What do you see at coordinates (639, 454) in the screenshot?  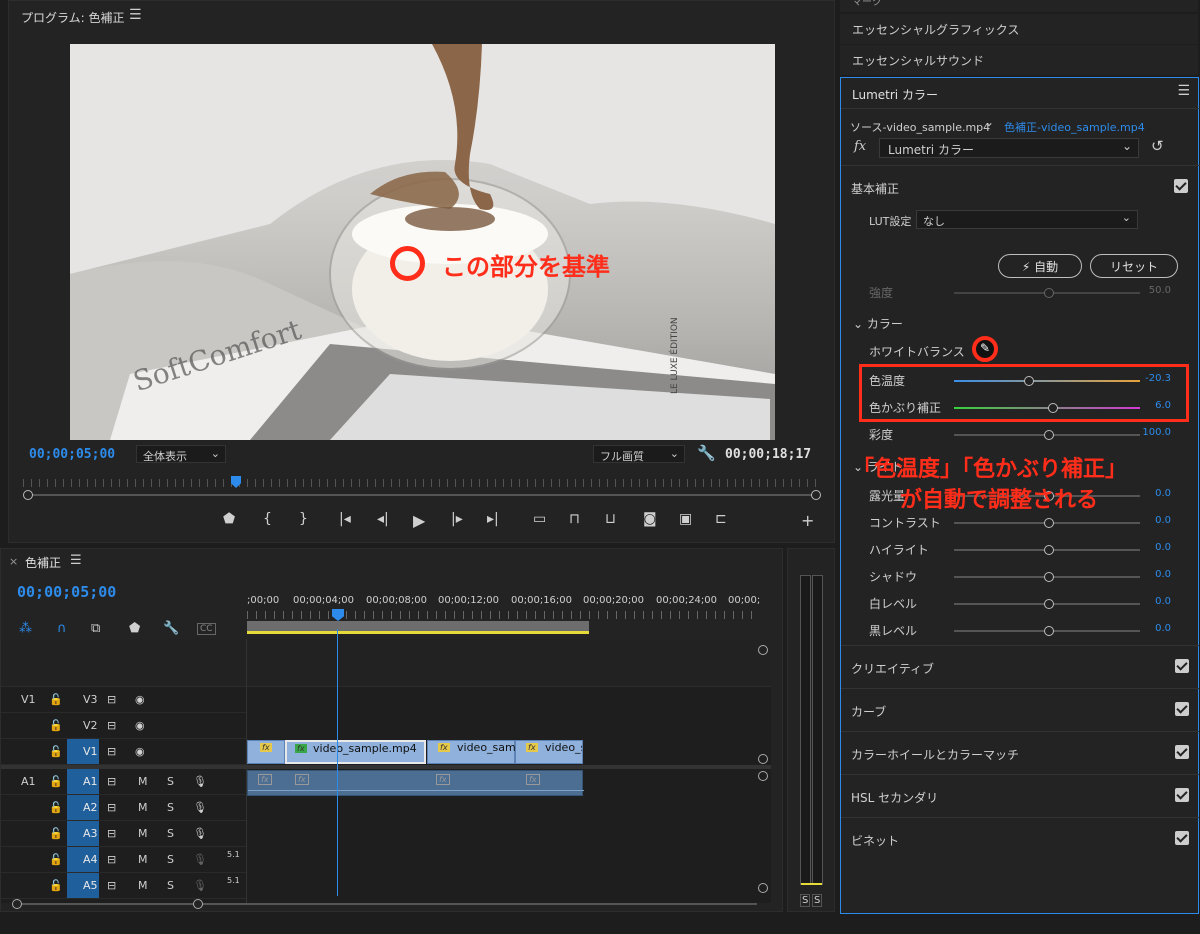 I see `quality-dropdown: フル画質 ⌄` at bounding box center [639, 454].